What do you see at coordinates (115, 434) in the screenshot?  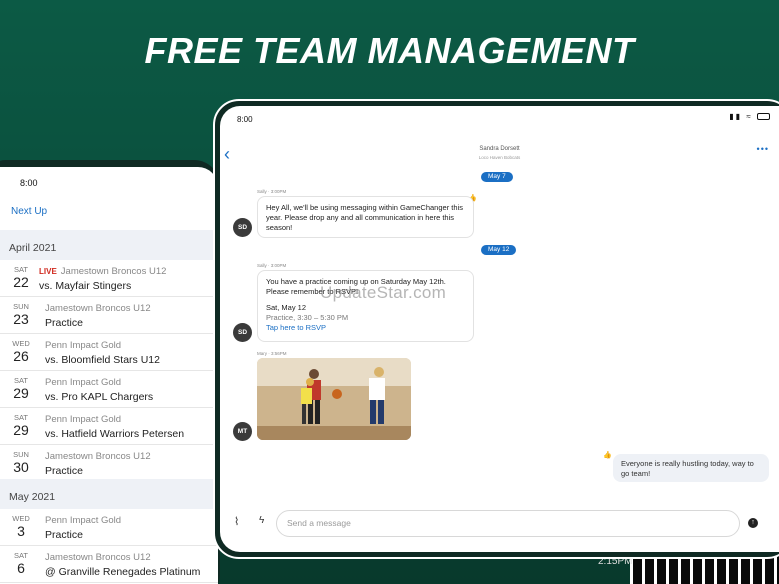 I see `event-title: vs. Hatfield Warriors Petersen` at bounding box center [115, 434].